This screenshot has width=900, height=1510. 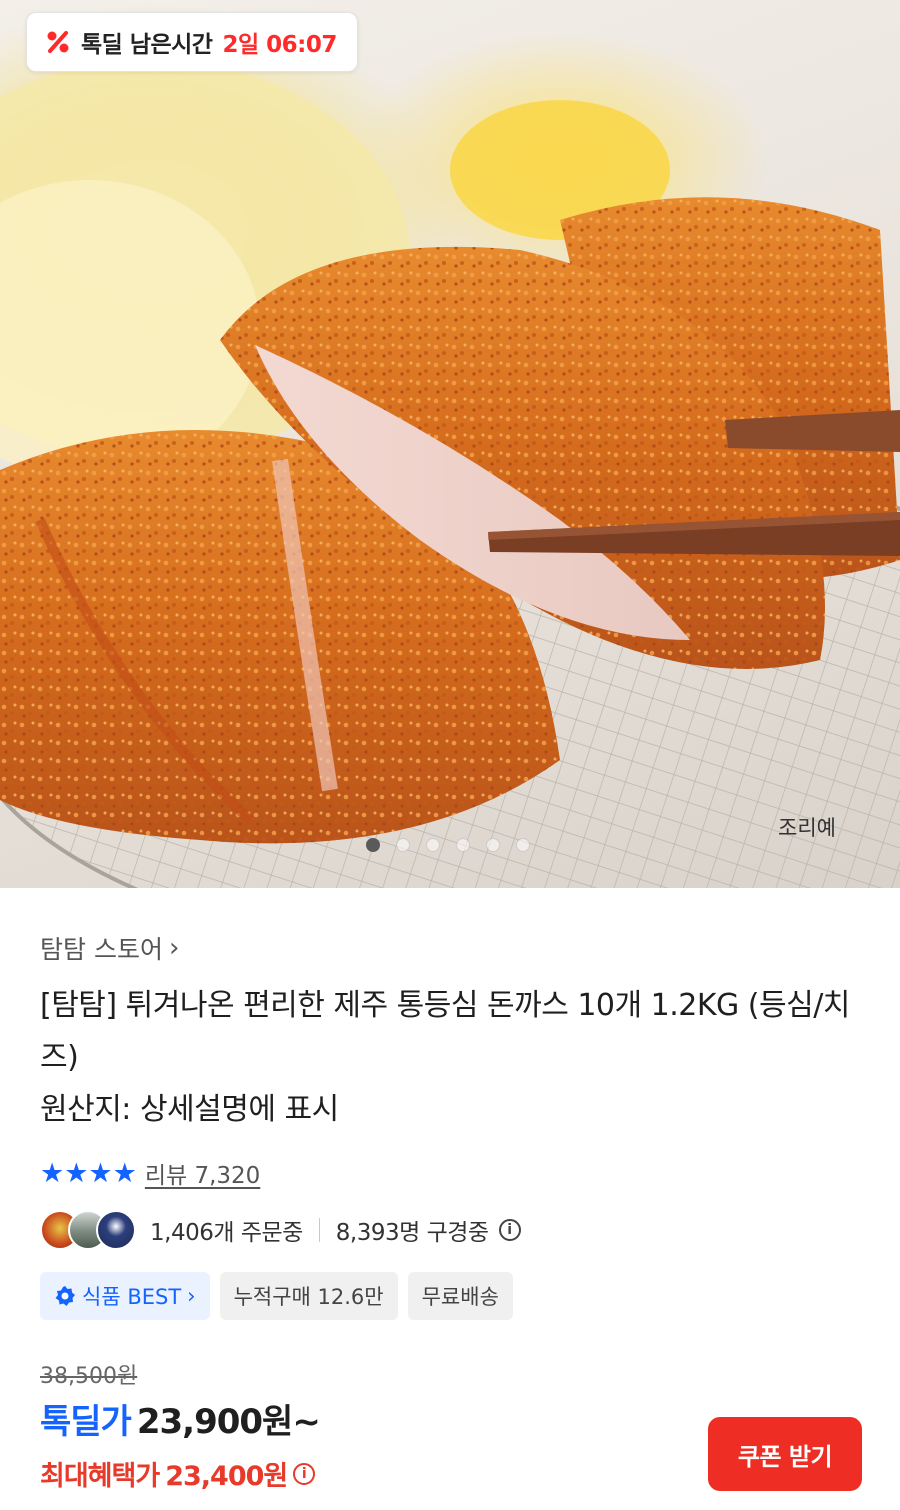 I want to click on star-rating-icon: ★★★★, so click(x=88, y=1173).